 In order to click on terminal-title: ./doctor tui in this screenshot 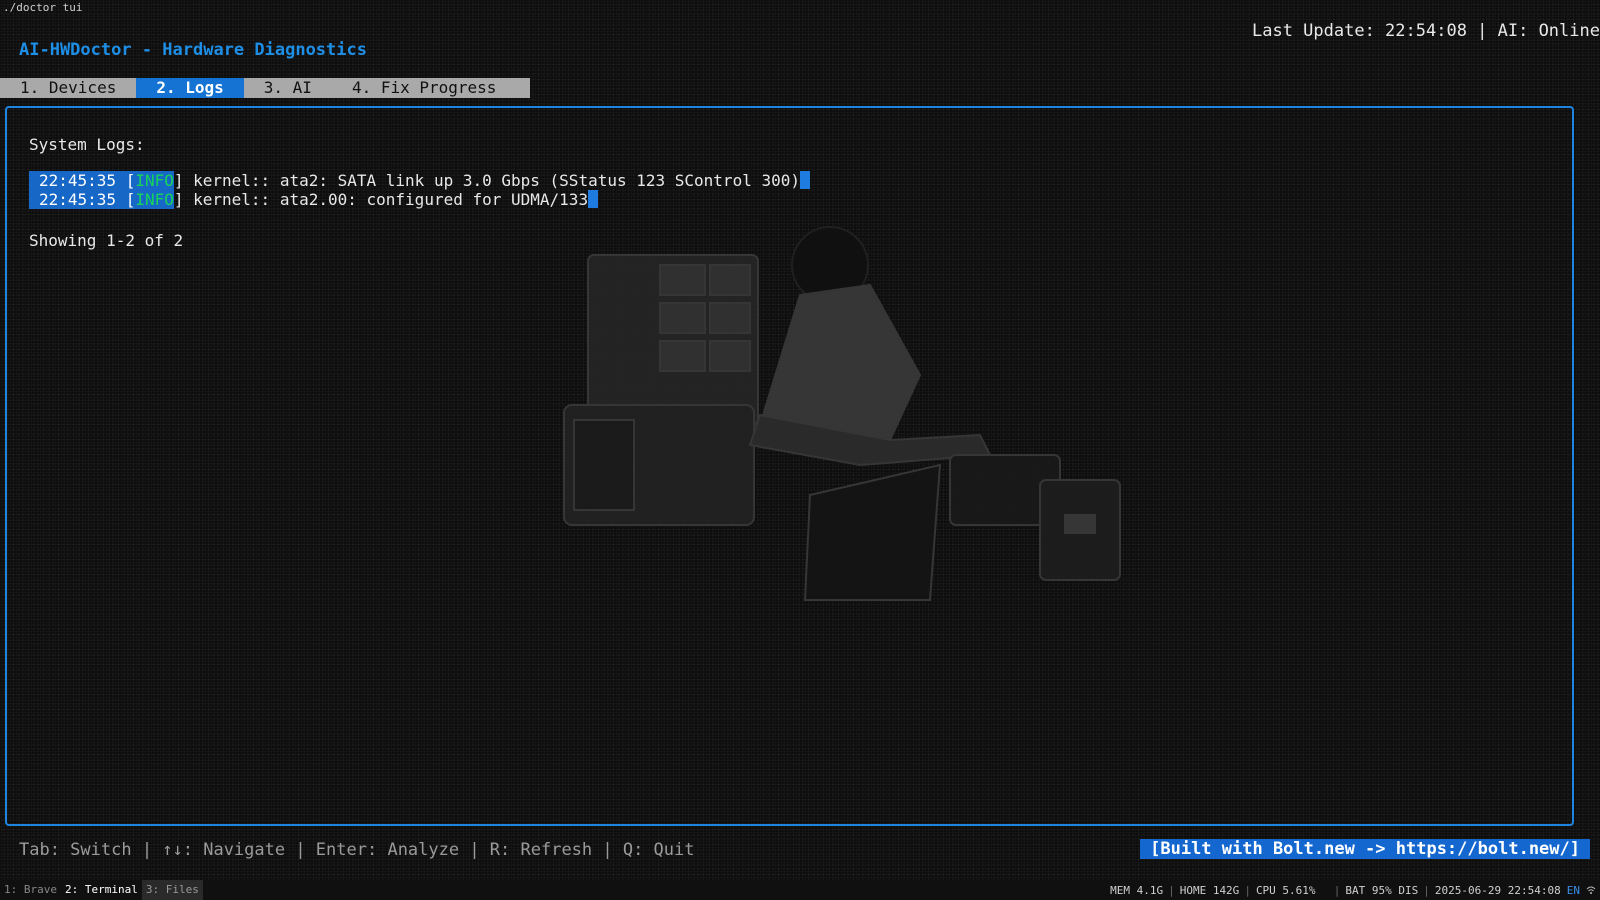, I will do `click(43, 7)`.